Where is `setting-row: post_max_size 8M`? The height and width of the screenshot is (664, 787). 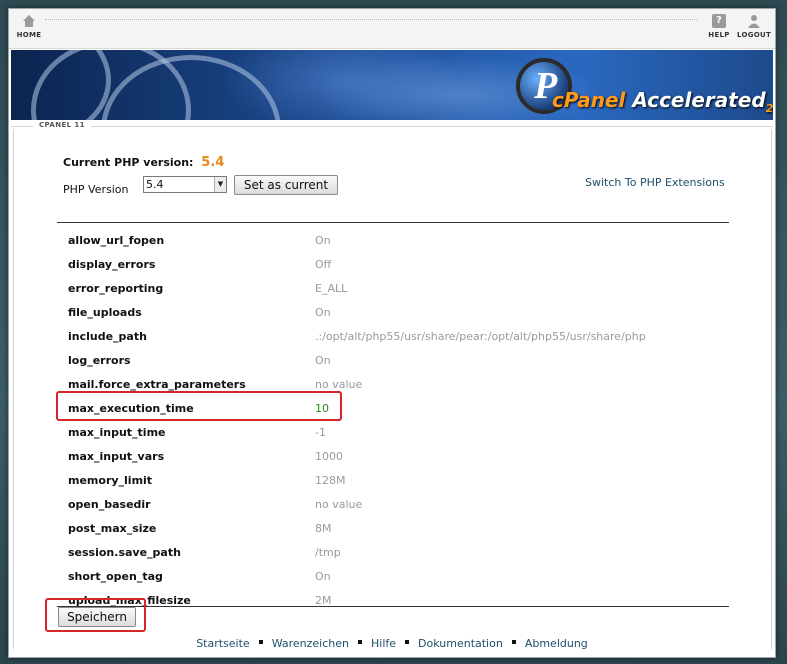 setting-row: post_max_size 8M is located at coordinates (398, 528).